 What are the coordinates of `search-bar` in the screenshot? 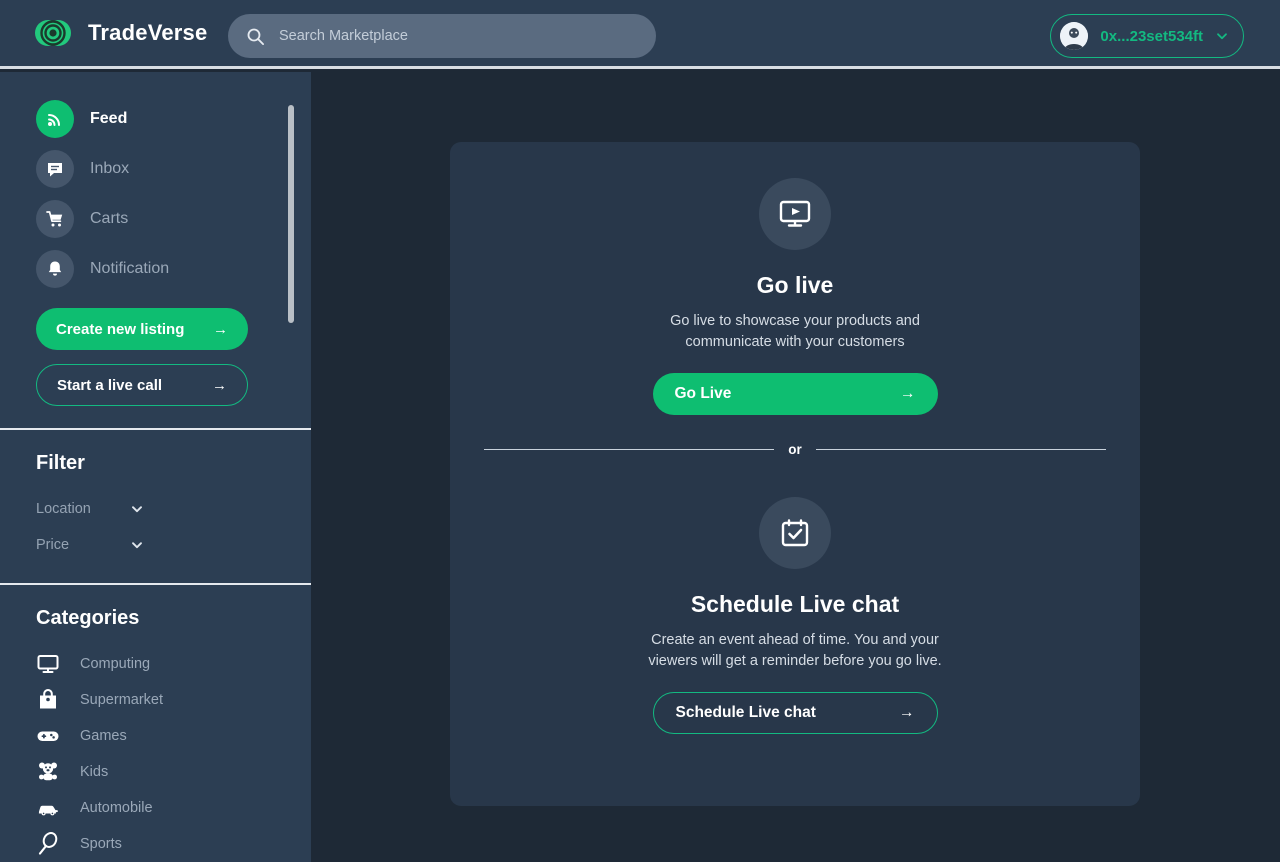 It's located at (442, 36).